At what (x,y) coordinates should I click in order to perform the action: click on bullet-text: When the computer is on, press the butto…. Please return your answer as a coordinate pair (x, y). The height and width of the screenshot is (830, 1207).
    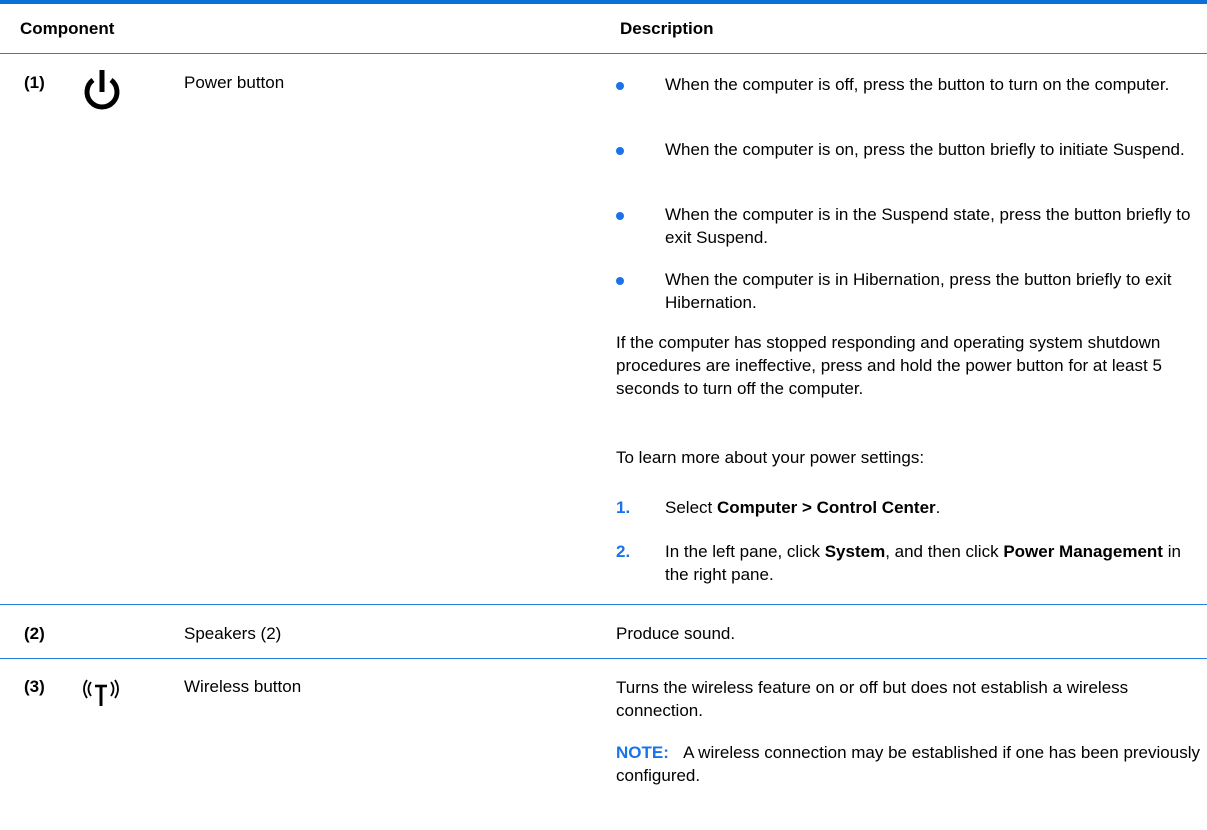
    Looking at the image, I should click on (925, 149).